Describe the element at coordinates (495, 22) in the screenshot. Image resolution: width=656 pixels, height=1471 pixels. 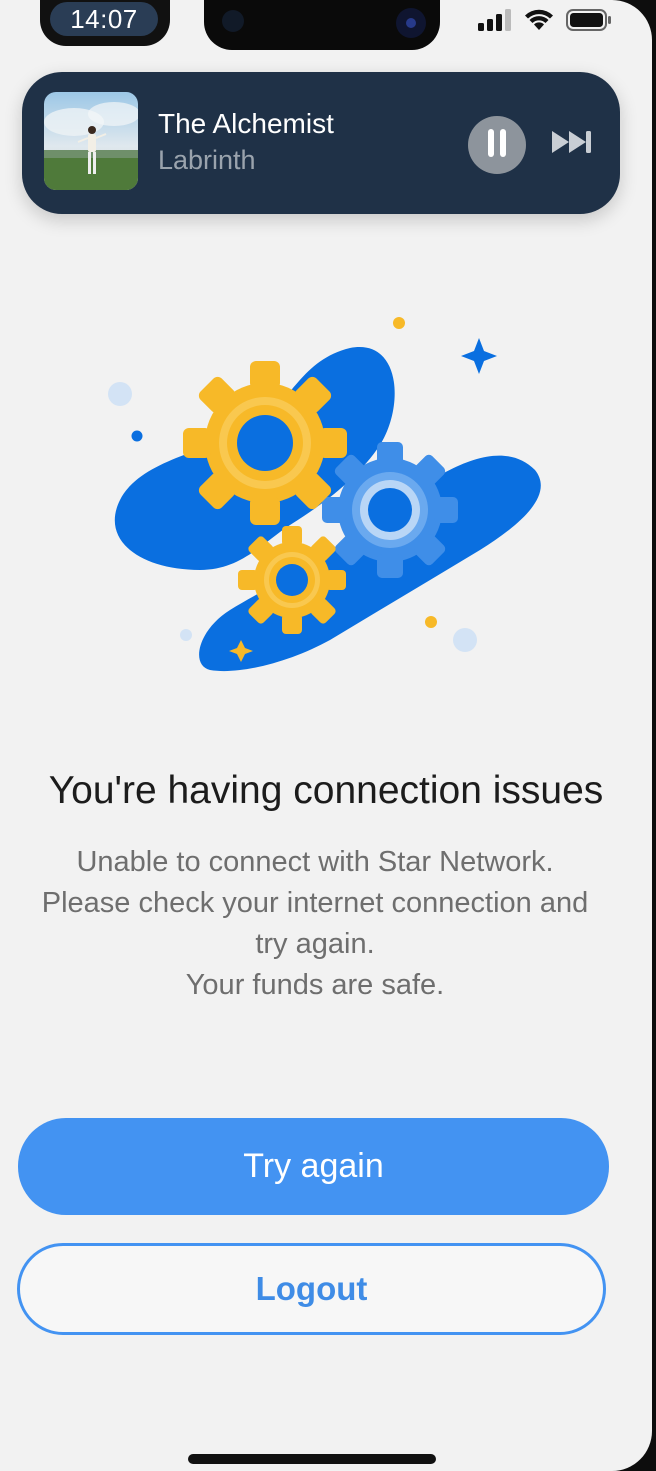
I see `cellular-signal-icon` at that location.